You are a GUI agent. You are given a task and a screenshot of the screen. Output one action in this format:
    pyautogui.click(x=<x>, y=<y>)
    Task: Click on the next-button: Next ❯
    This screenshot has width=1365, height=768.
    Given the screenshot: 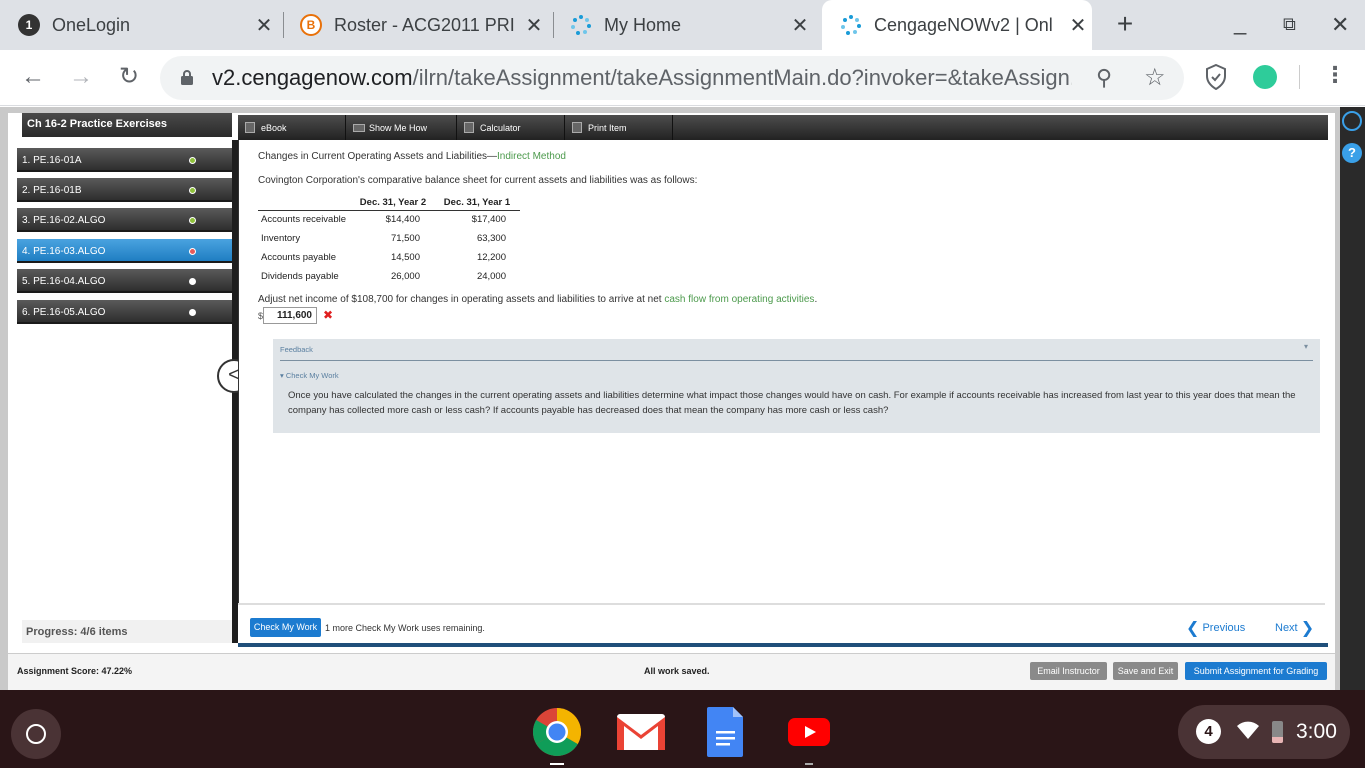 What is the action you would take?
    pyautogui.click(x=1294, y=628)
    